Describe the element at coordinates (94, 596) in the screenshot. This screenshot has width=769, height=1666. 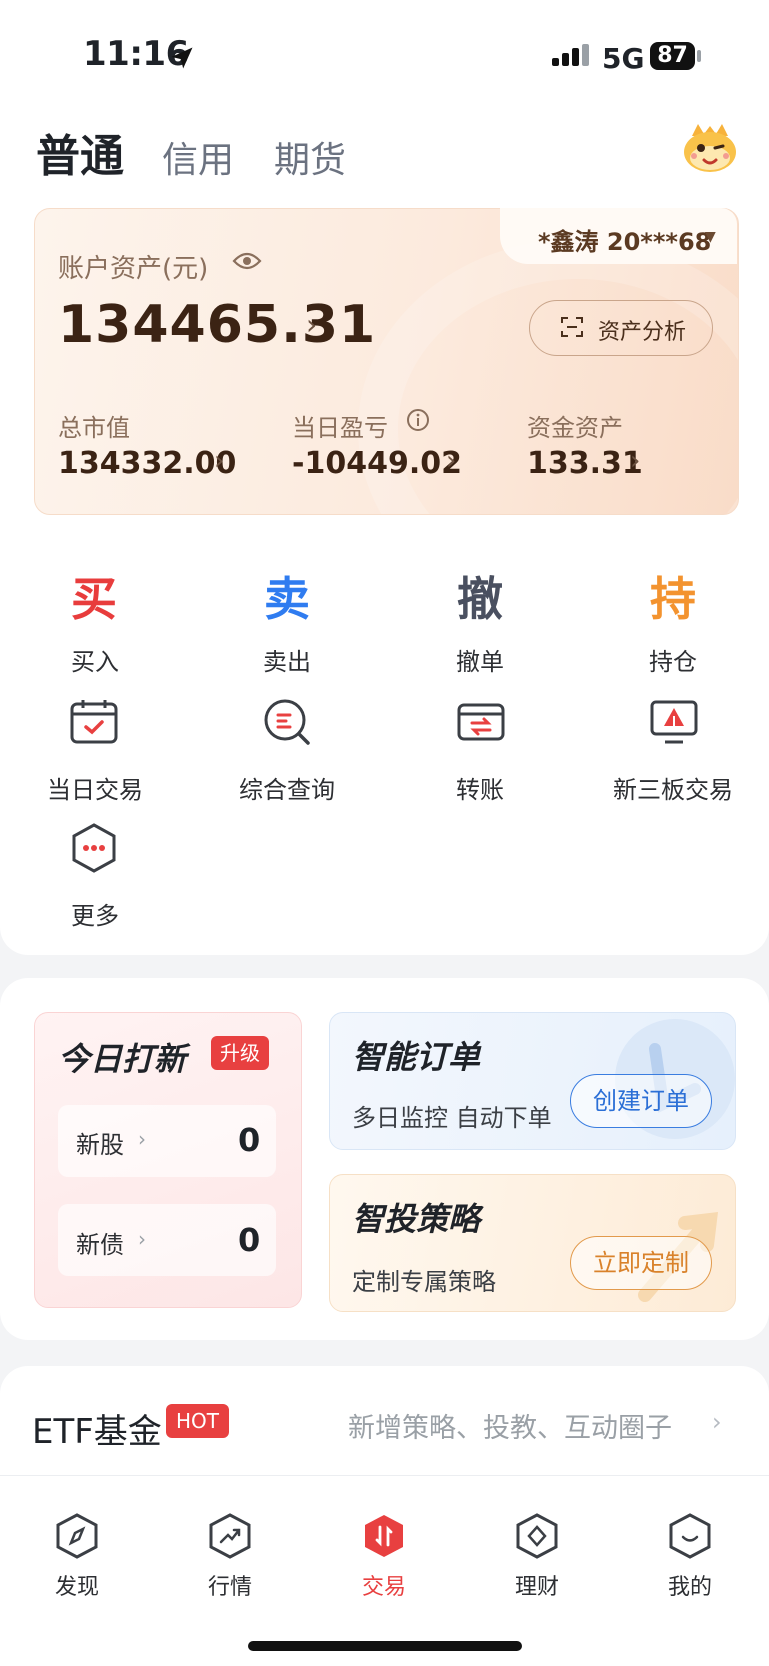
I see `buy-char-icon: 买` at that location.